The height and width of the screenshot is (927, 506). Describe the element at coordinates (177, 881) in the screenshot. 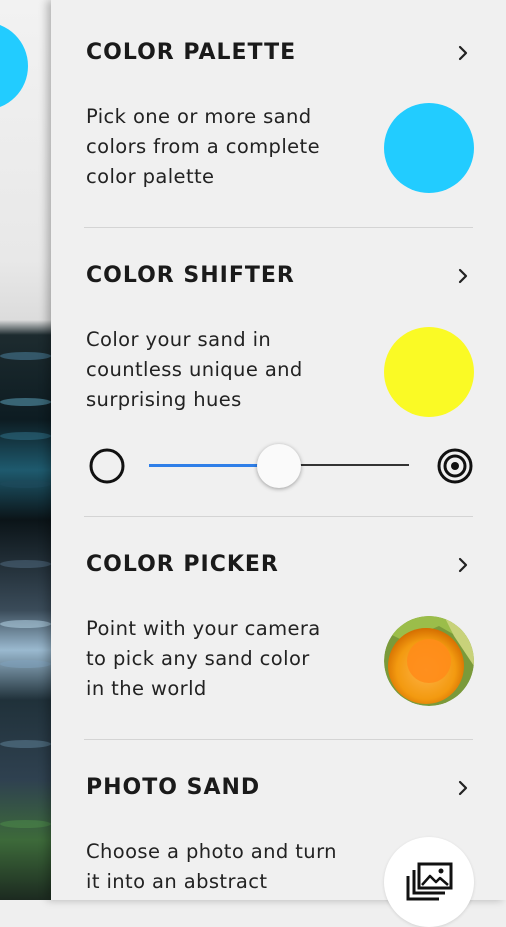

I see `desc-line: it into an abstract` at that location.